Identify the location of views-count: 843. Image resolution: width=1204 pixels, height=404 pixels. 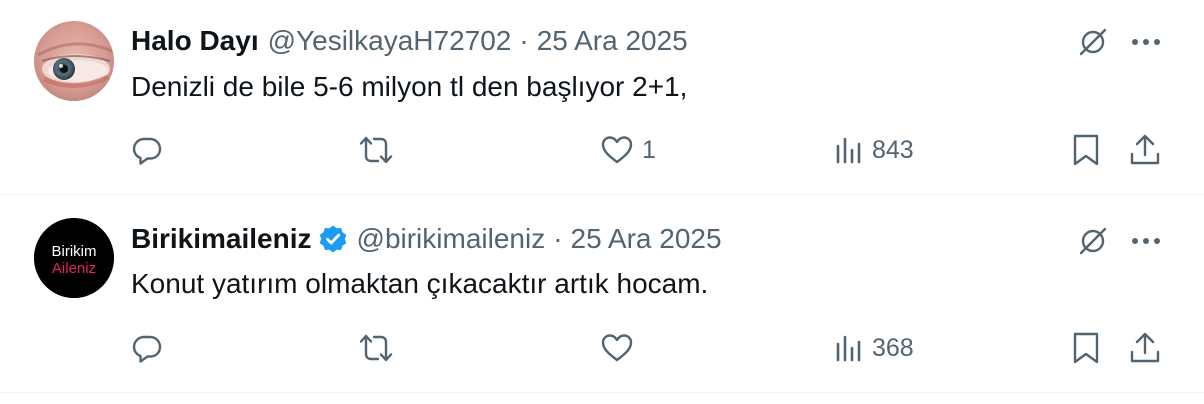
(893, 149).